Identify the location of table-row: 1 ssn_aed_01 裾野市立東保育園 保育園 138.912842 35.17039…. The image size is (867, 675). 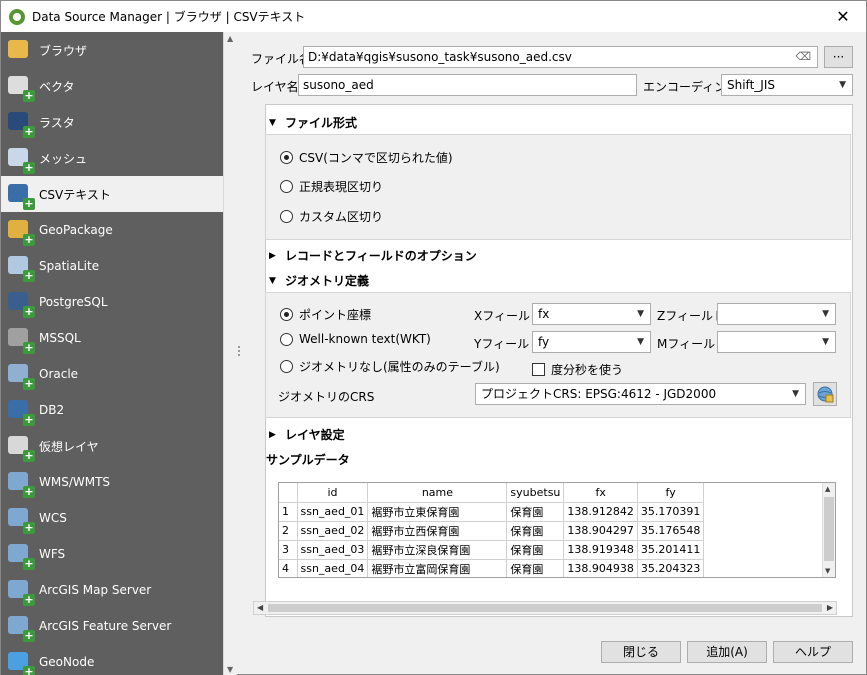
(492, 512).